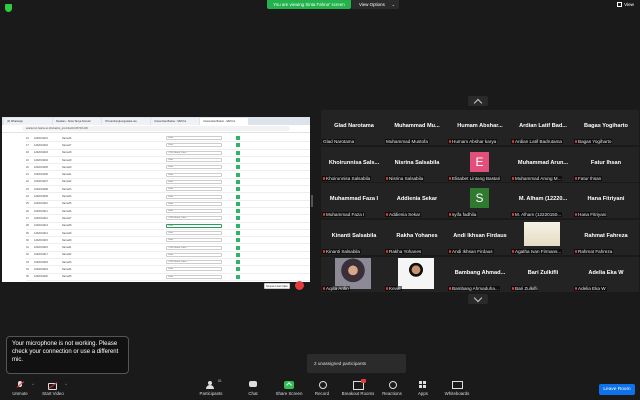 This screenshot has height=400, width=640. What do you see at coordinates (27, 233) in the screenshot?
I see `row-no: 29` at bounding box center [27, 233].